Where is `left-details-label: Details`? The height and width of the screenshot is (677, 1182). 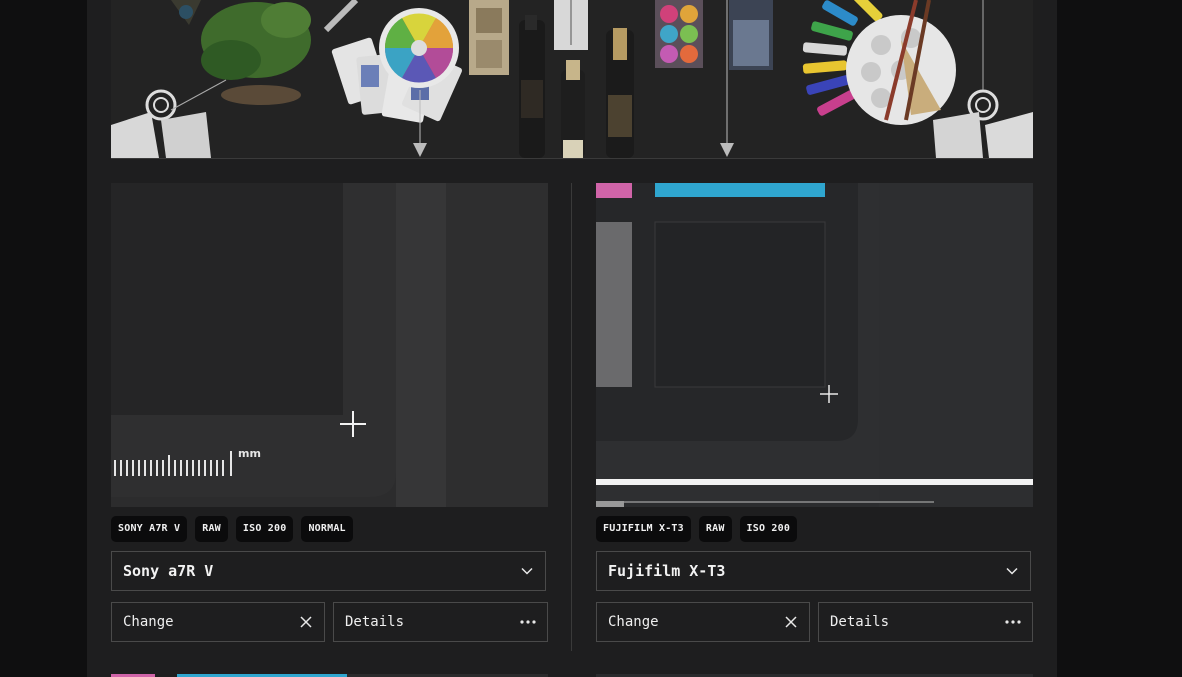 left-details-label: Details is located at coordinates (375, 622).